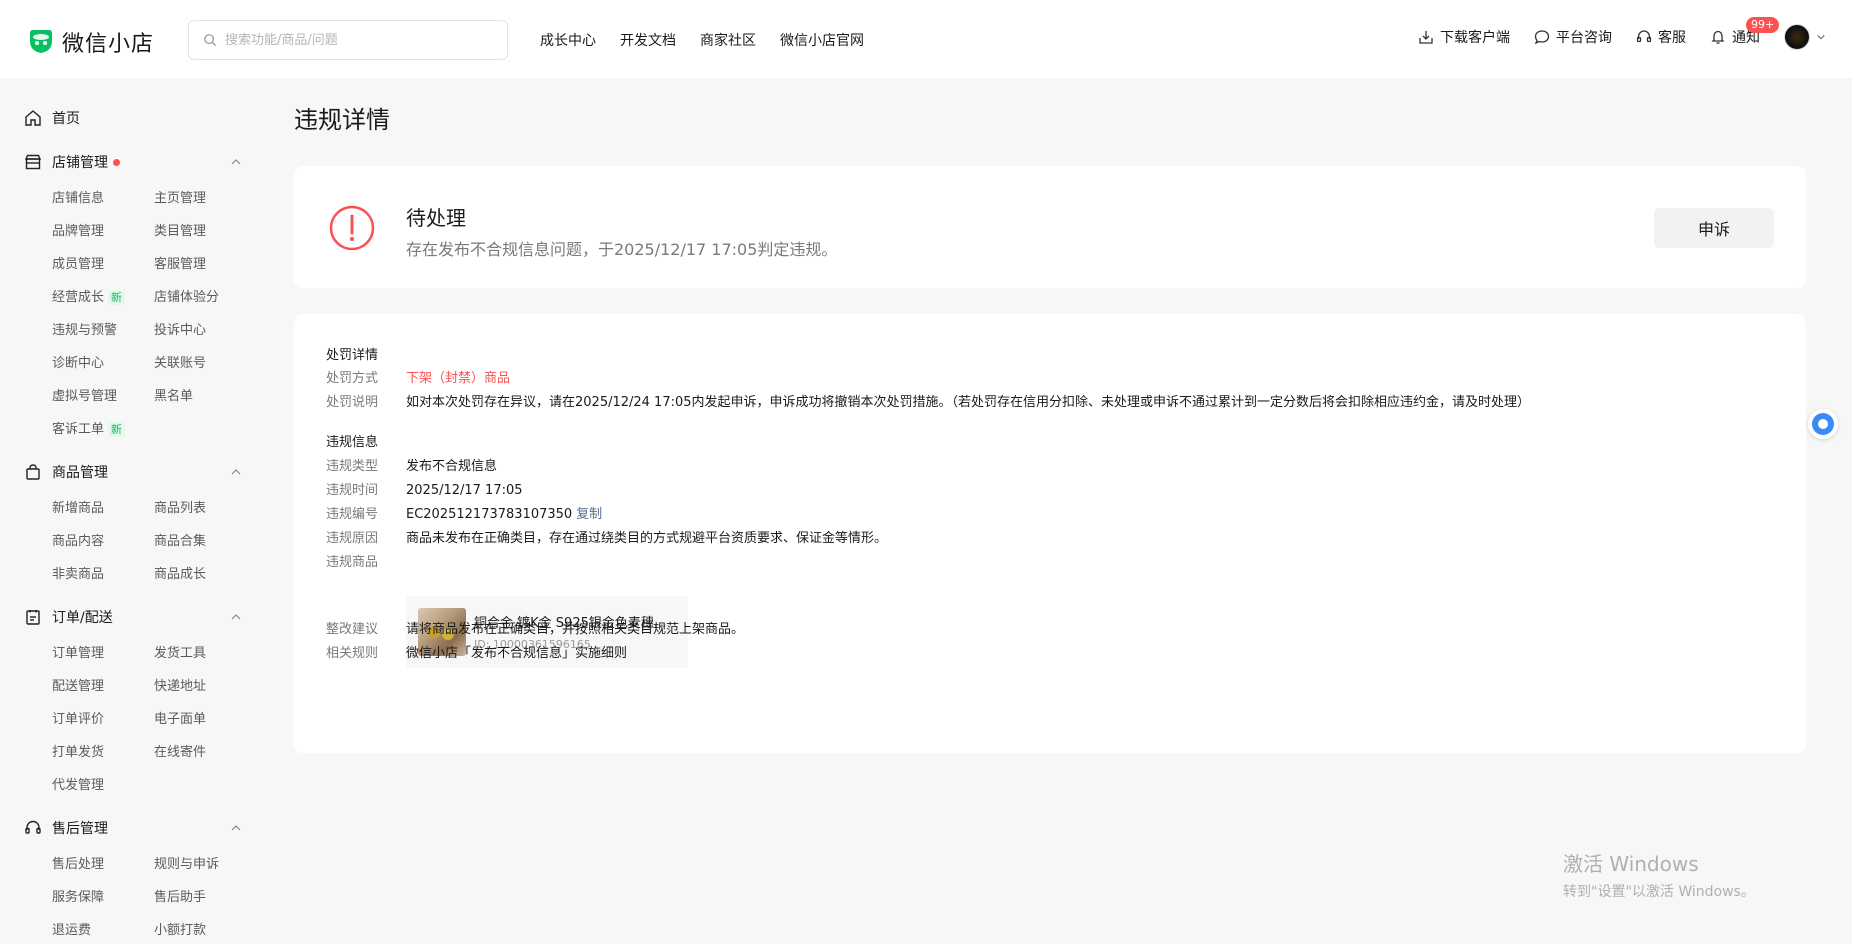  Describe the element at coordinates (103, 574) in the screenshot. I see `sidebar-item-non-sale-product: 非卖商品` at that location.